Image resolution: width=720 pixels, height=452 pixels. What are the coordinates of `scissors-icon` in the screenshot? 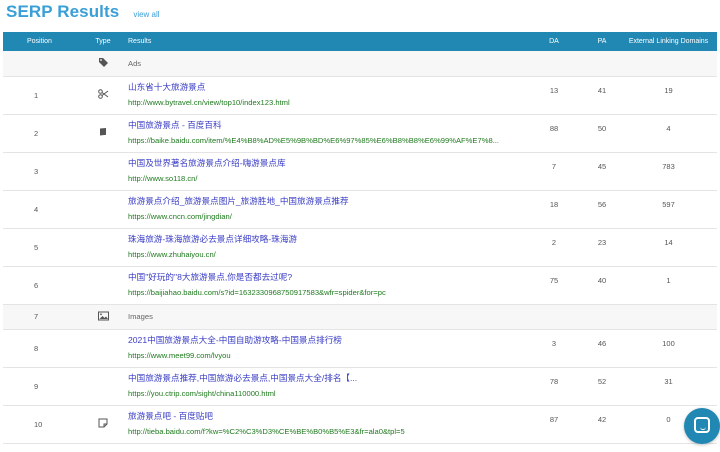 It's located at (103, 94).